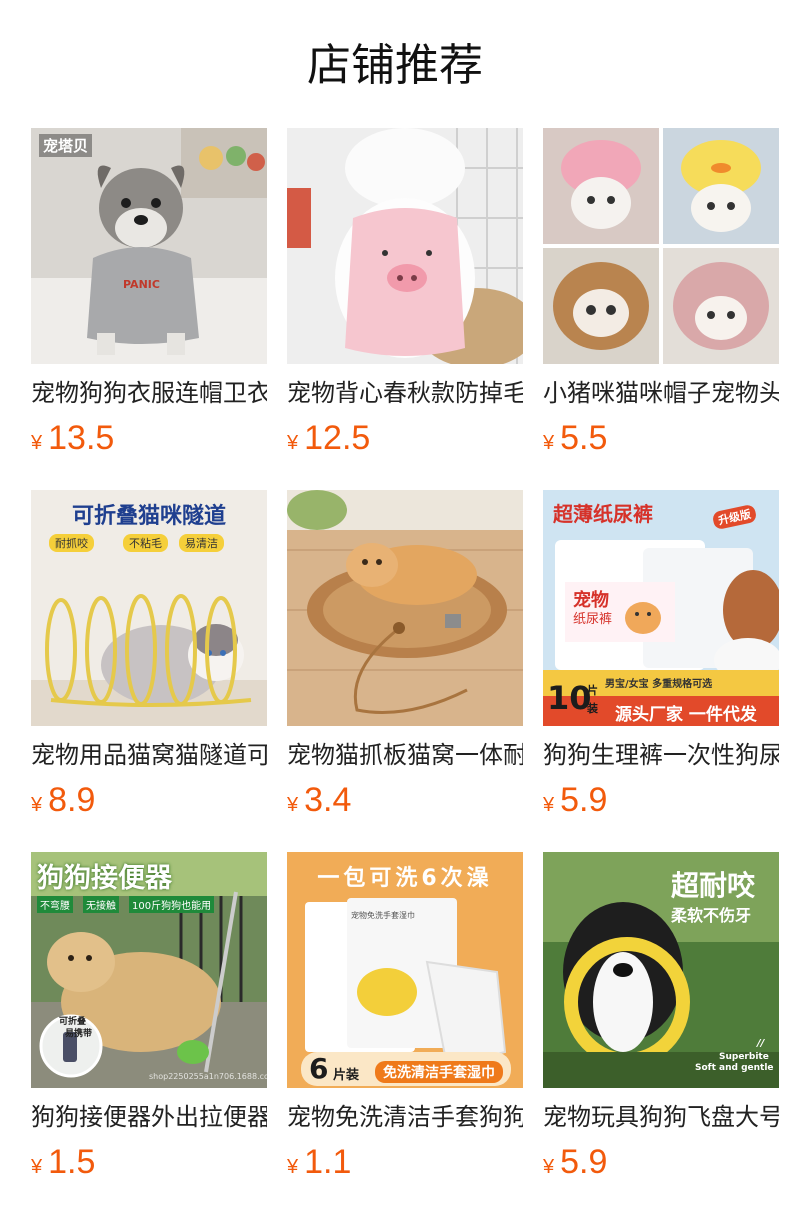  I want to click on pack-count: 10, so click(569, 698).